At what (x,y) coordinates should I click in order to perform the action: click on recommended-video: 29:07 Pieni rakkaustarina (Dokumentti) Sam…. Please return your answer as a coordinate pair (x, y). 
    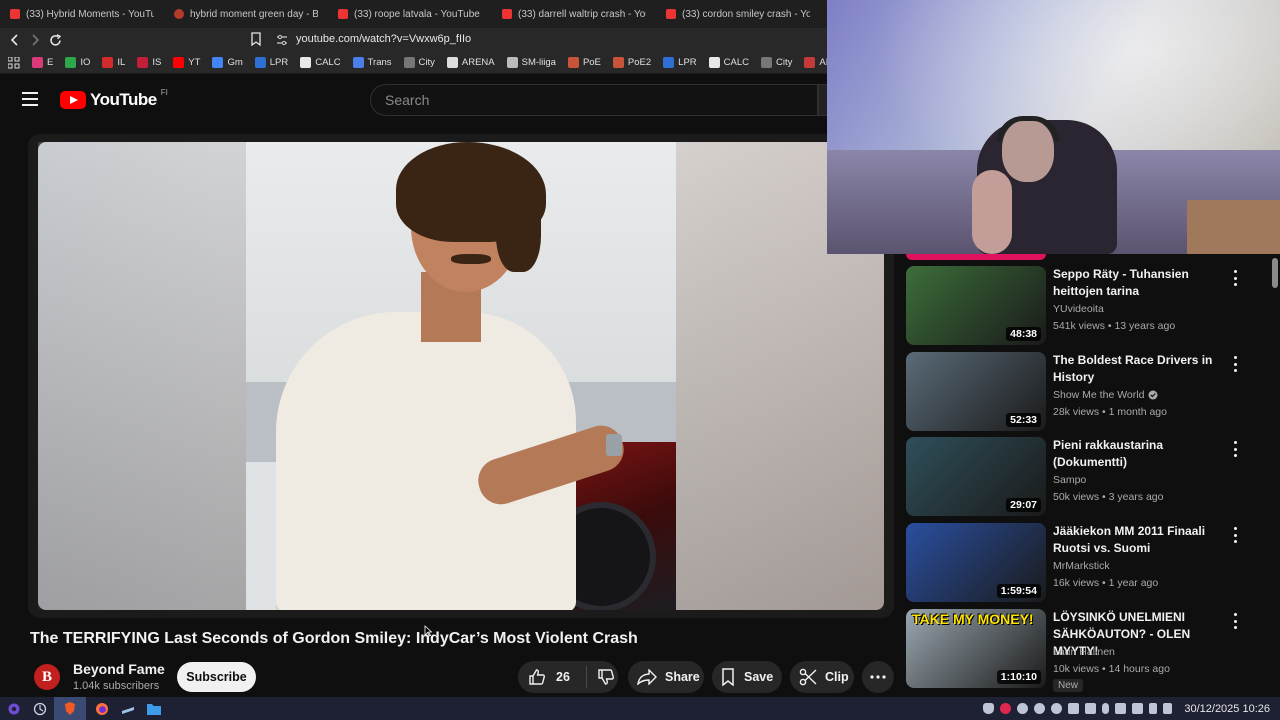
    Looking at the image, I should click on (1076, 477).